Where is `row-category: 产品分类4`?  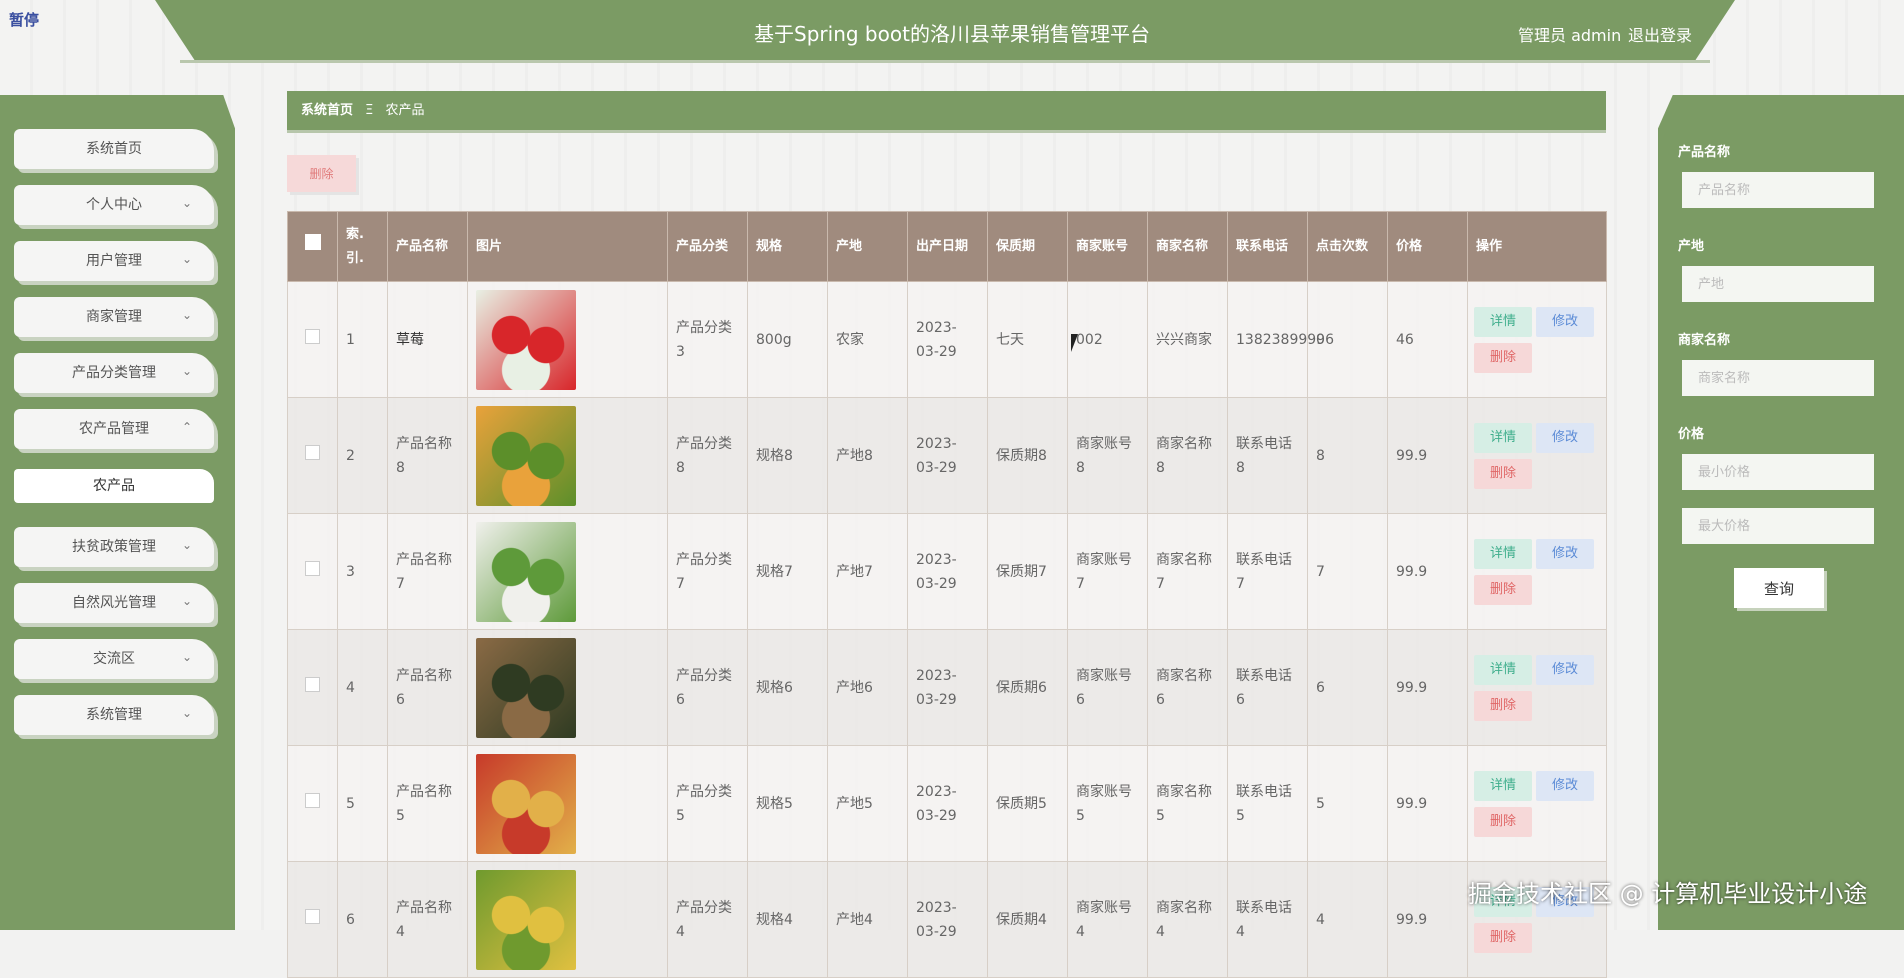
row-category: 产品分类4 is located at coordinates (707, 919).